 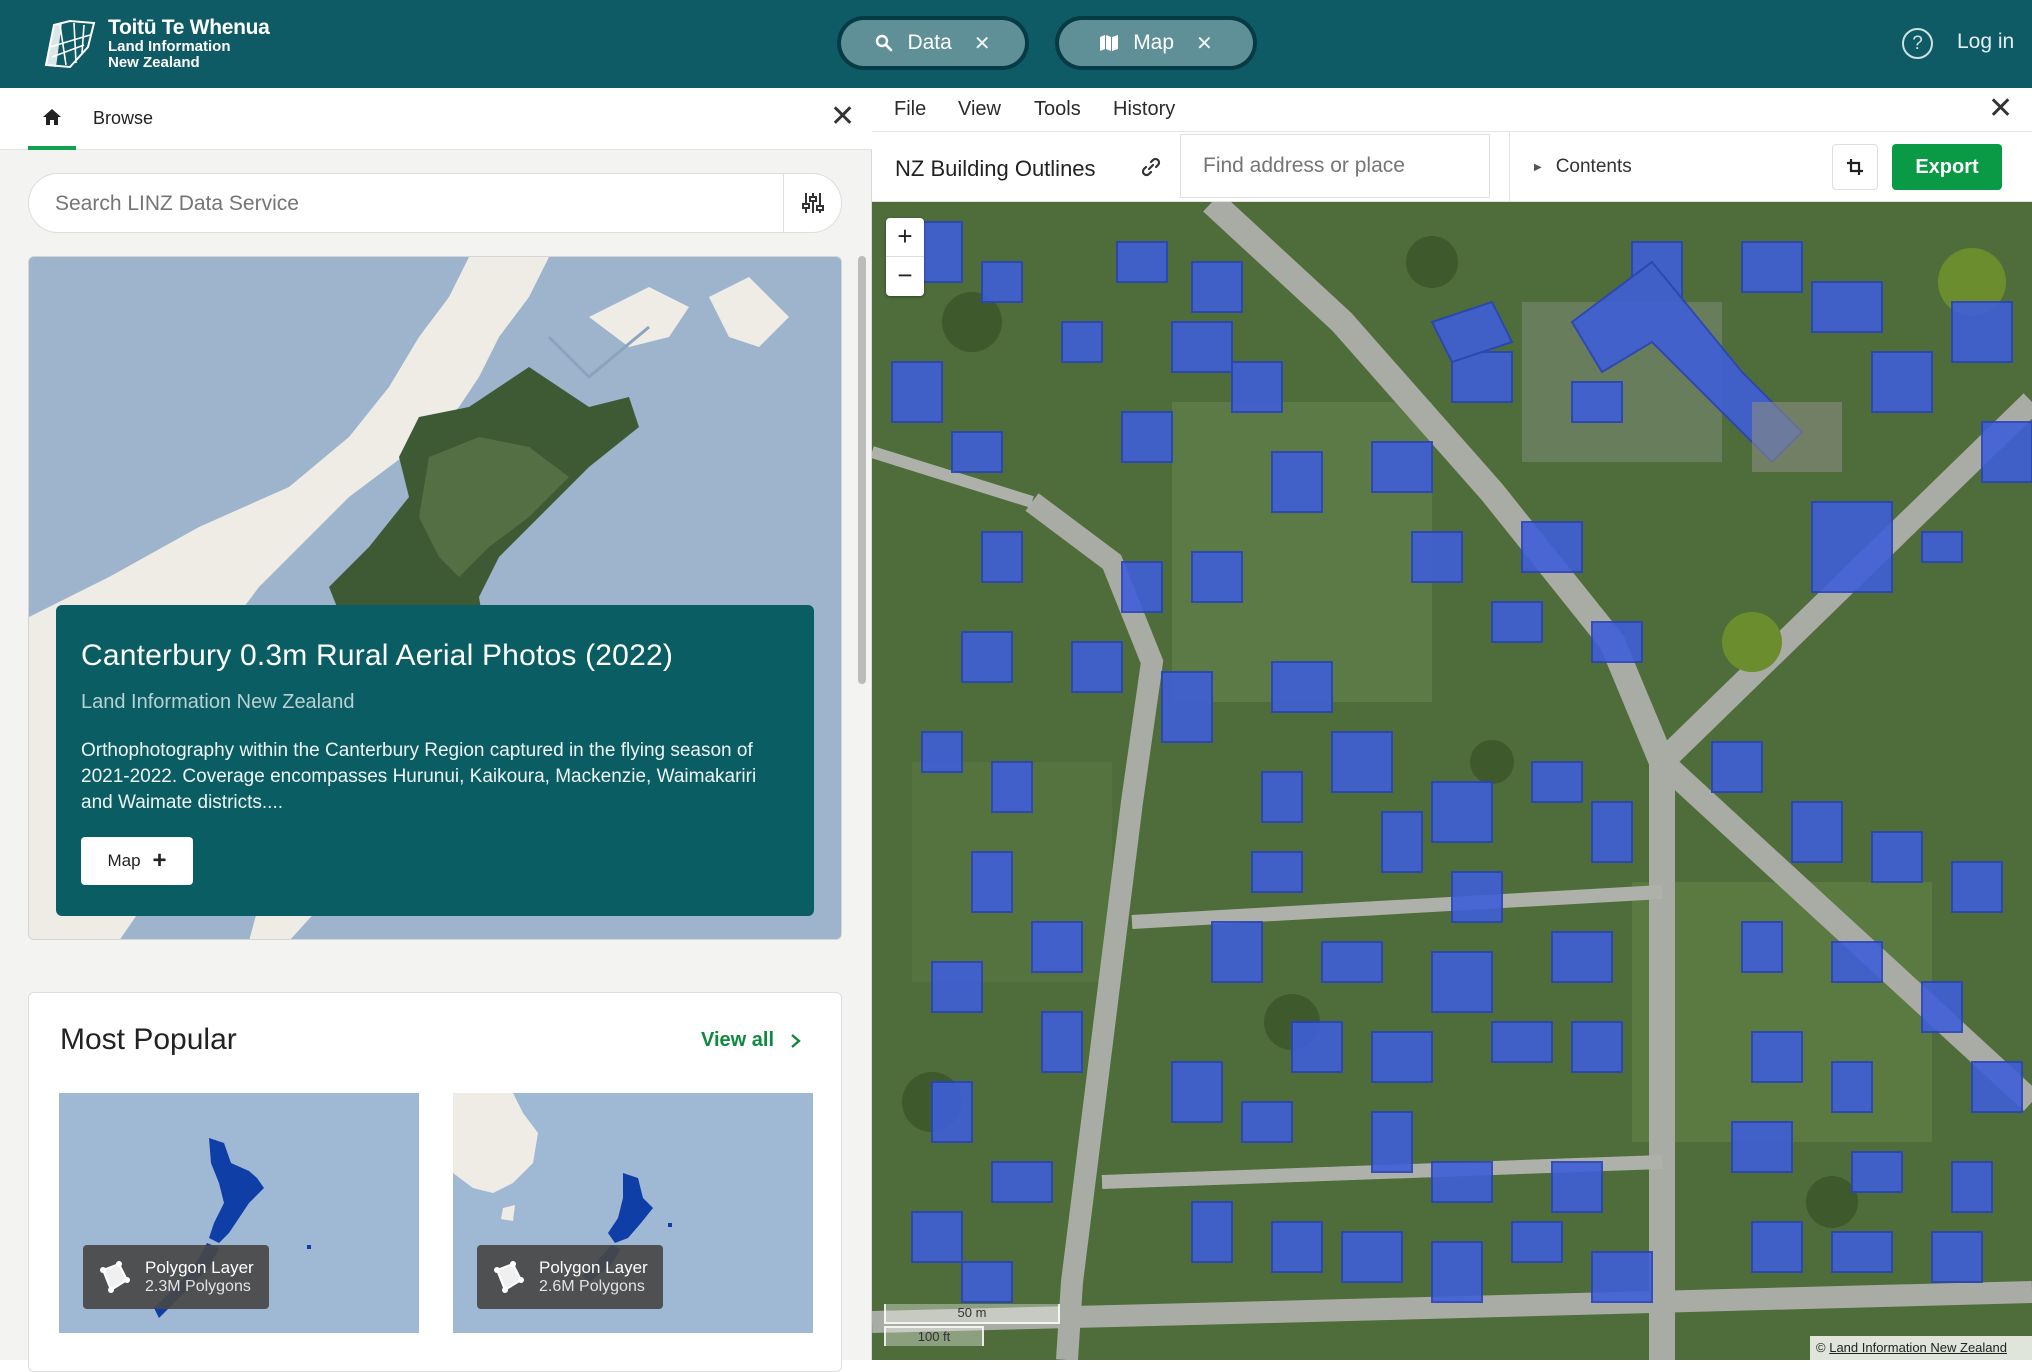 What do you see at coordinates (123, 118) in the screenshot?
I see `tab-browse: Browse` at bounding box center [123, 118].